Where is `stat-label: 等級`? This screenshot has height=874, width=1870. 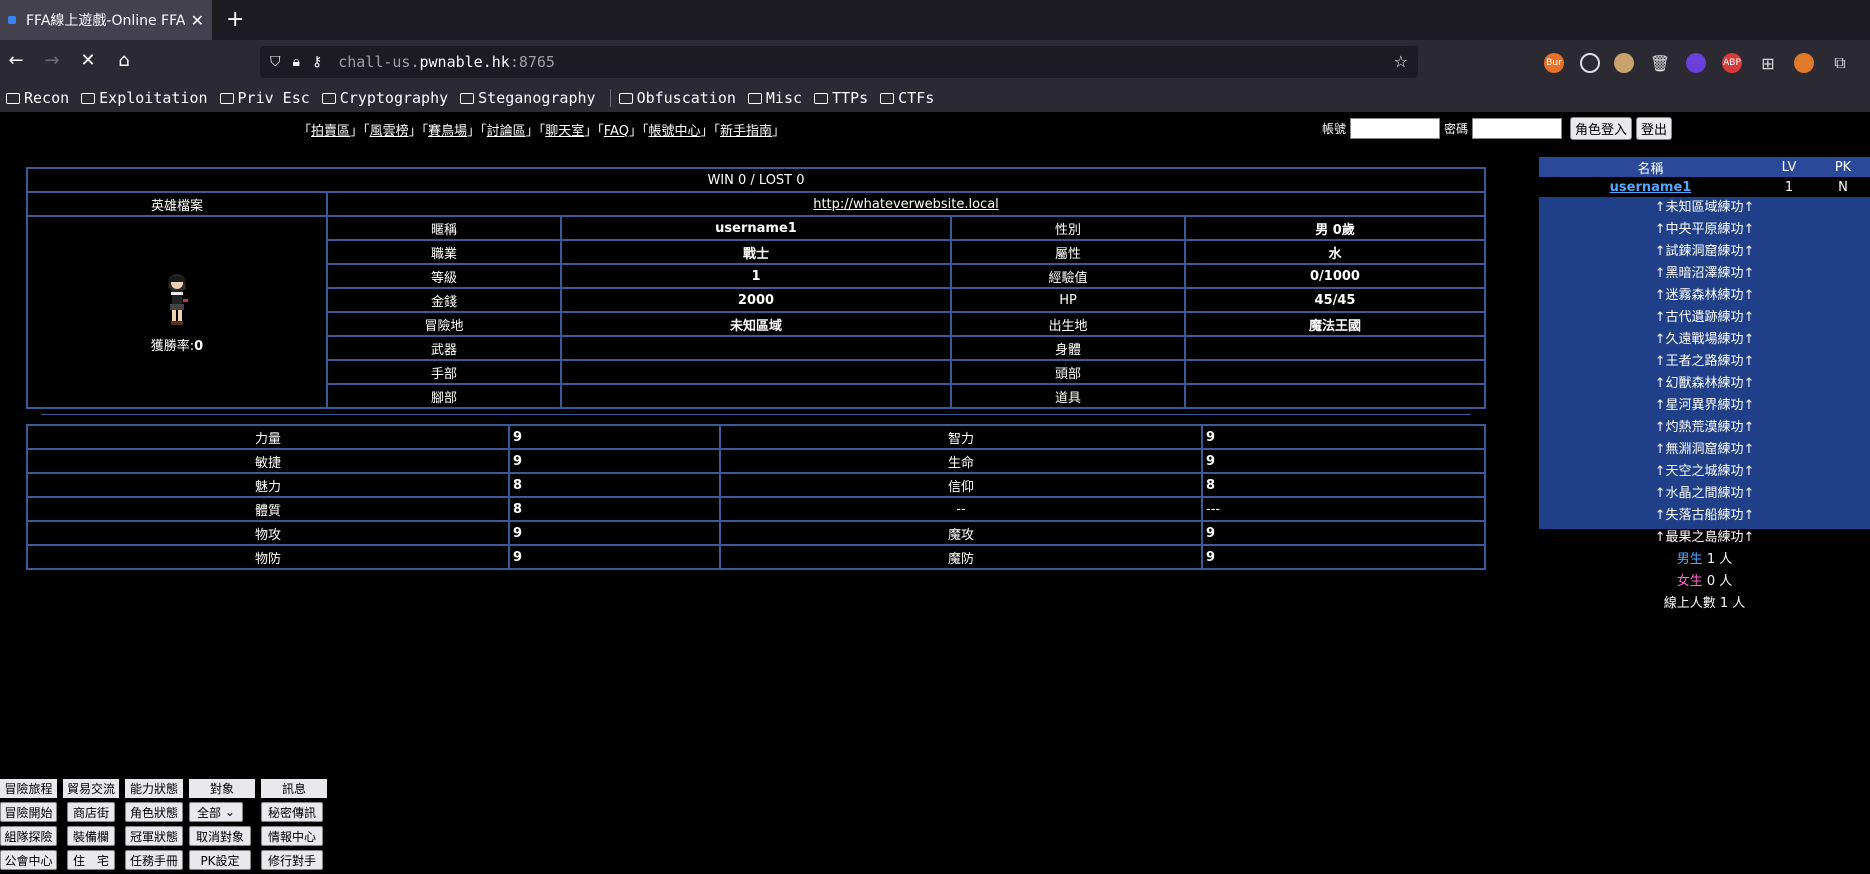
stat-label: 等級 is located at coordinates (444, 276).